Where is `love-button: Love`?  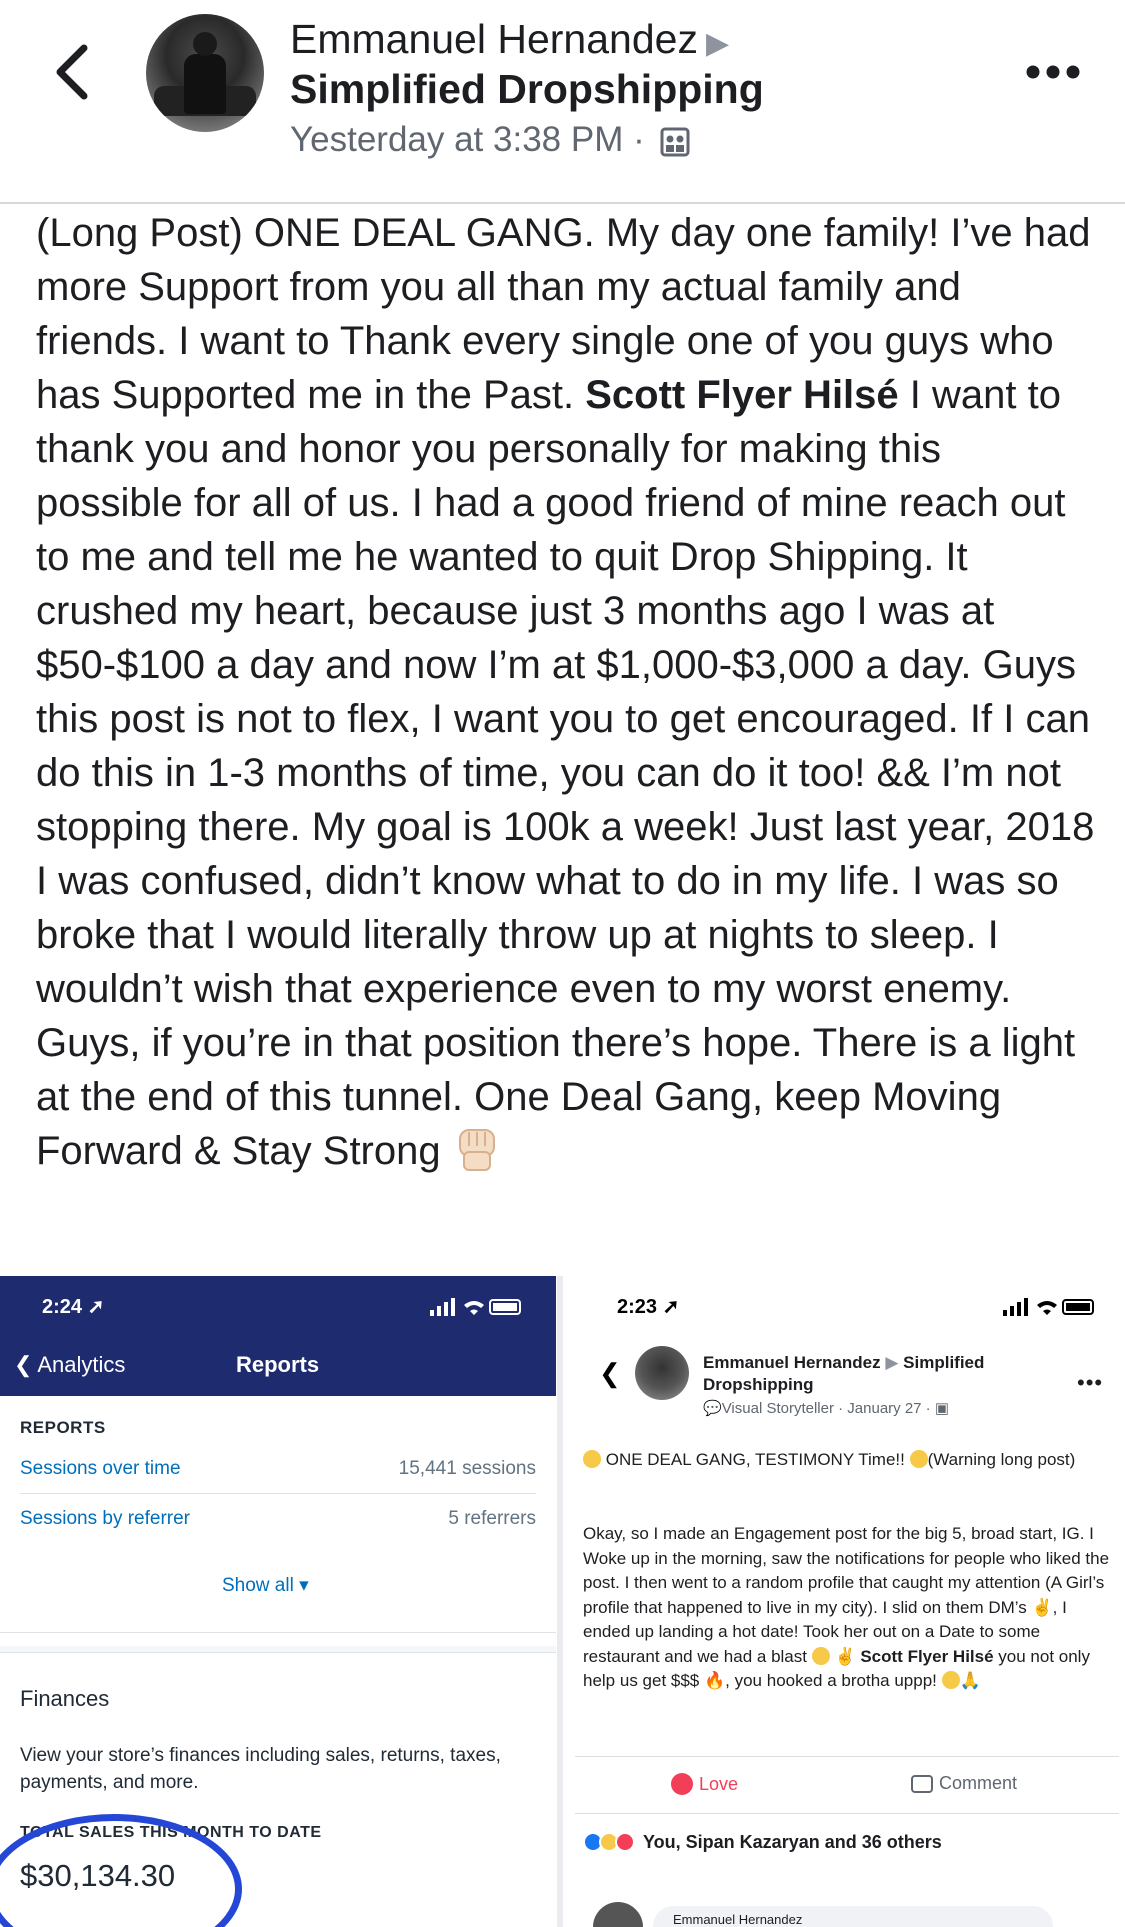 love-button: Love is located at coordinates (704, 1784).